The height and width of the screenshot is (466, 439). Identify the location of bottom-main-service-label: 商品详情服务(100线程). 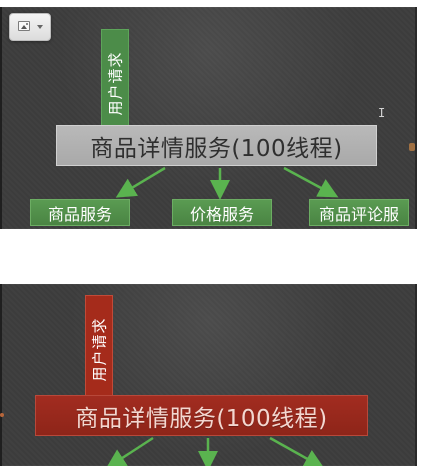
(201, 418).